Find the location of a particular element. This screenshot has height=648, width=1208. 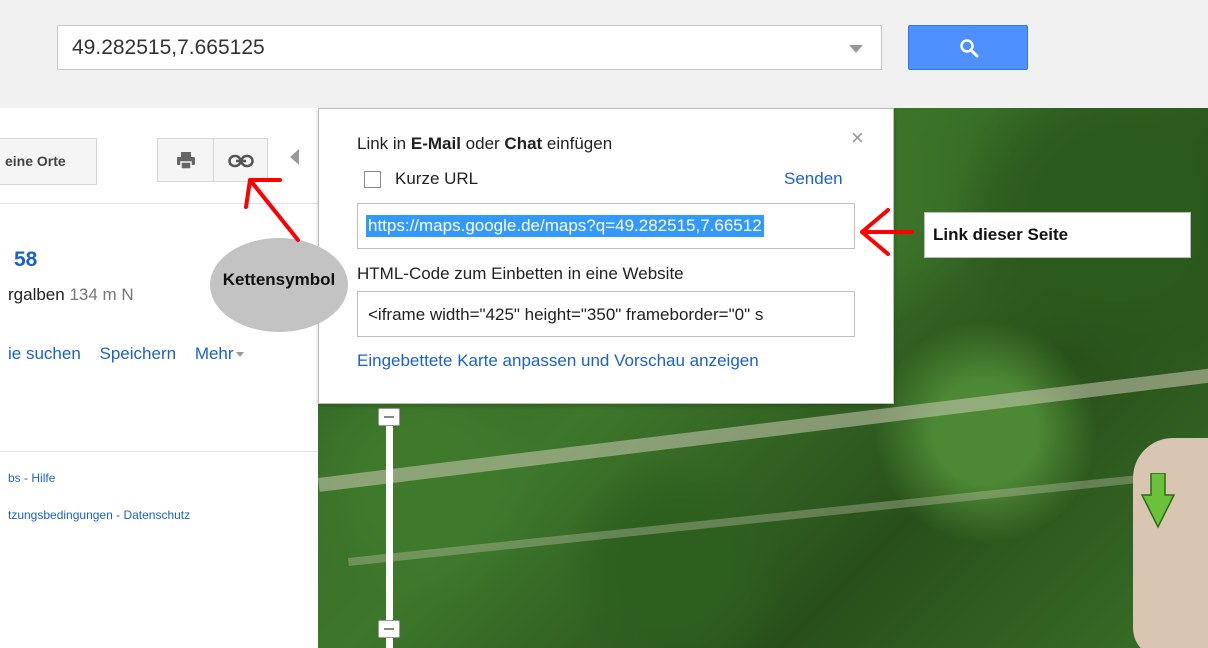

annotation-arrow-chain is located at coordinates (272, 210).